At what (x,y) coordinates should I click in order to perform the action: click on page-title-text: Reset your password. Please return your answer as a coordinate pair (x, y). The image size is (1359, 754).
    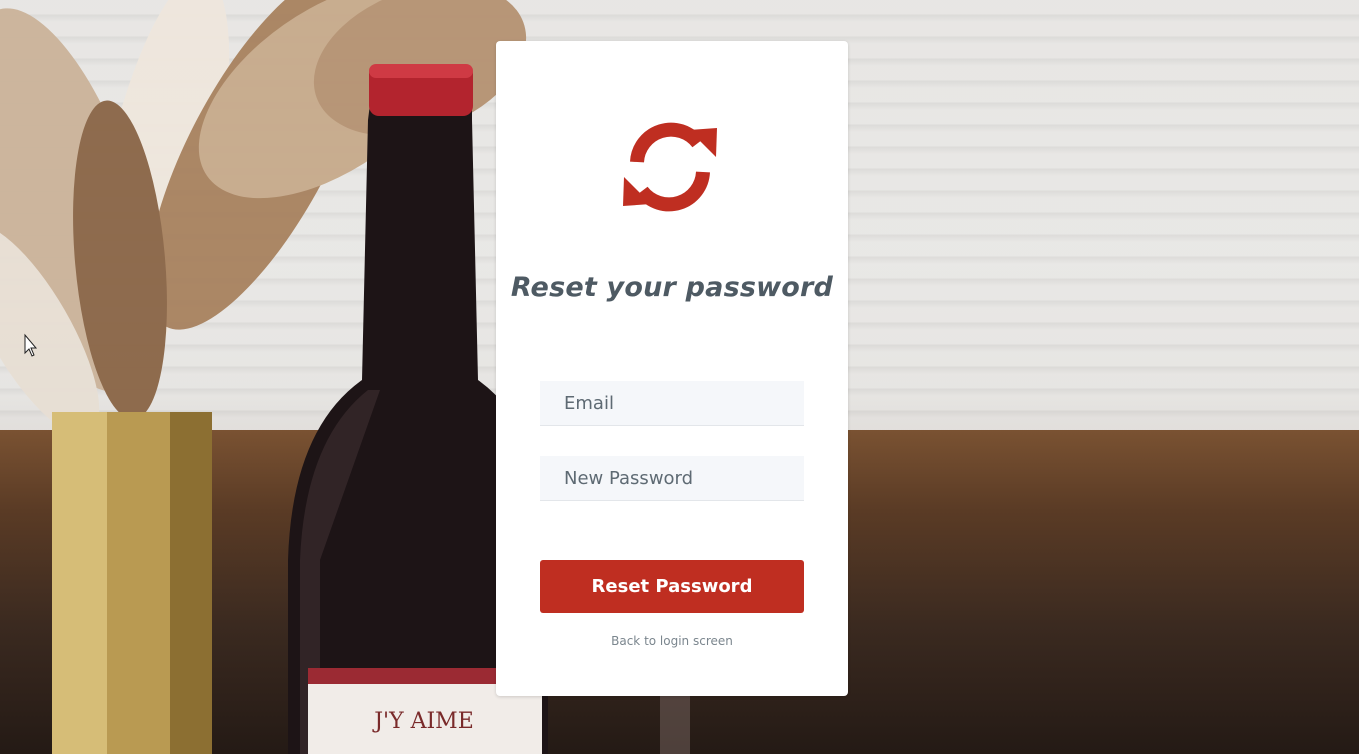
    Looking at the image, I should click on (672, 287).